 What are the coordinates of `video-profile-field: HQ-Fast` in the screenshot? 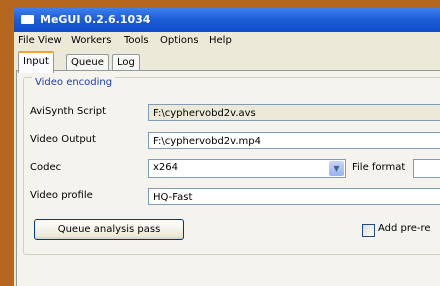 It's located at (294, 196).